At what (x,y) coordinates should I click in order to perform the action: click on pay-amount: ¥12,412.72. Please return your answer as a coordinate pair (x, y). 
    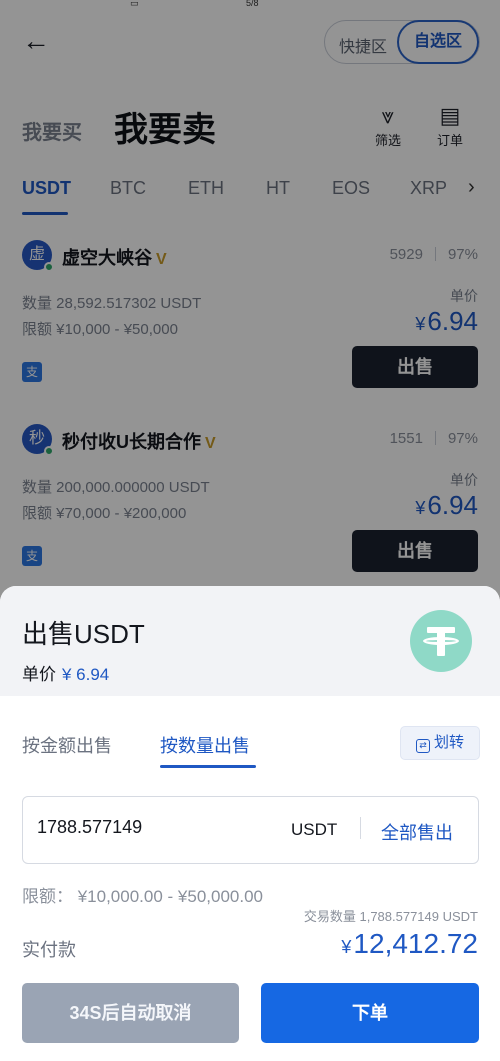
    Looking at the image, I should click on (409, 944).